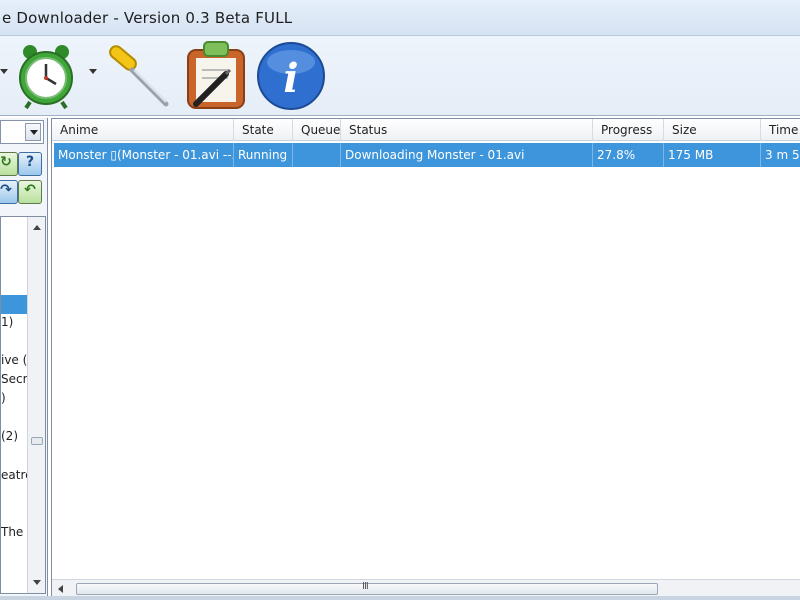 This screenshot has width=800, height=600. What do you see at coordinates (14, 532) in the screenshot?
I see `tree-item: The` at bounding box center [14, 532].